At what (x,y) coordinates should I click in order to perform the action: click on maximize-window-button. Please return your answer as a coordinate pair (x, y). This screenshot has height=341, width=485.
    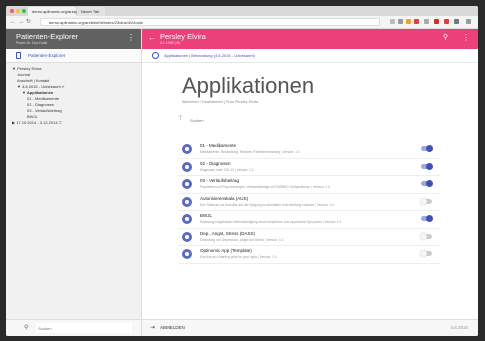
    Looking at the image, I should click on (24, 11).